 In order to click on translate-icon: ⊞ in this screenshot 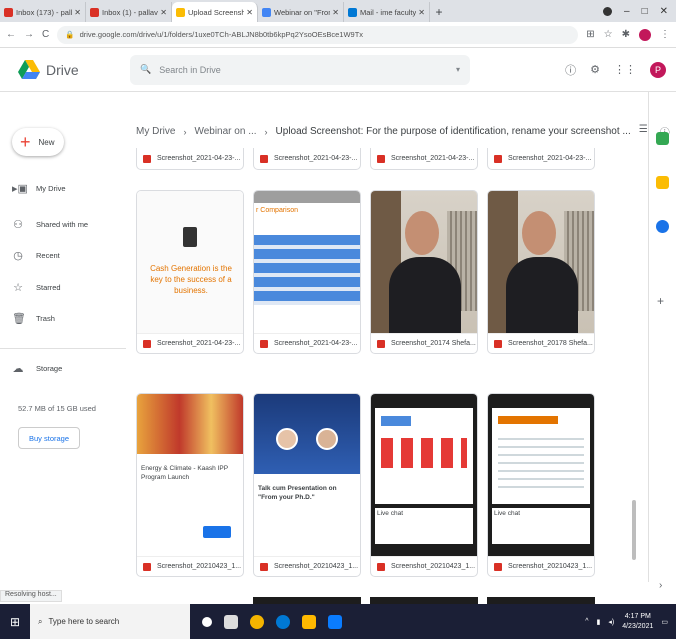, I will do `click(590, 34)`.